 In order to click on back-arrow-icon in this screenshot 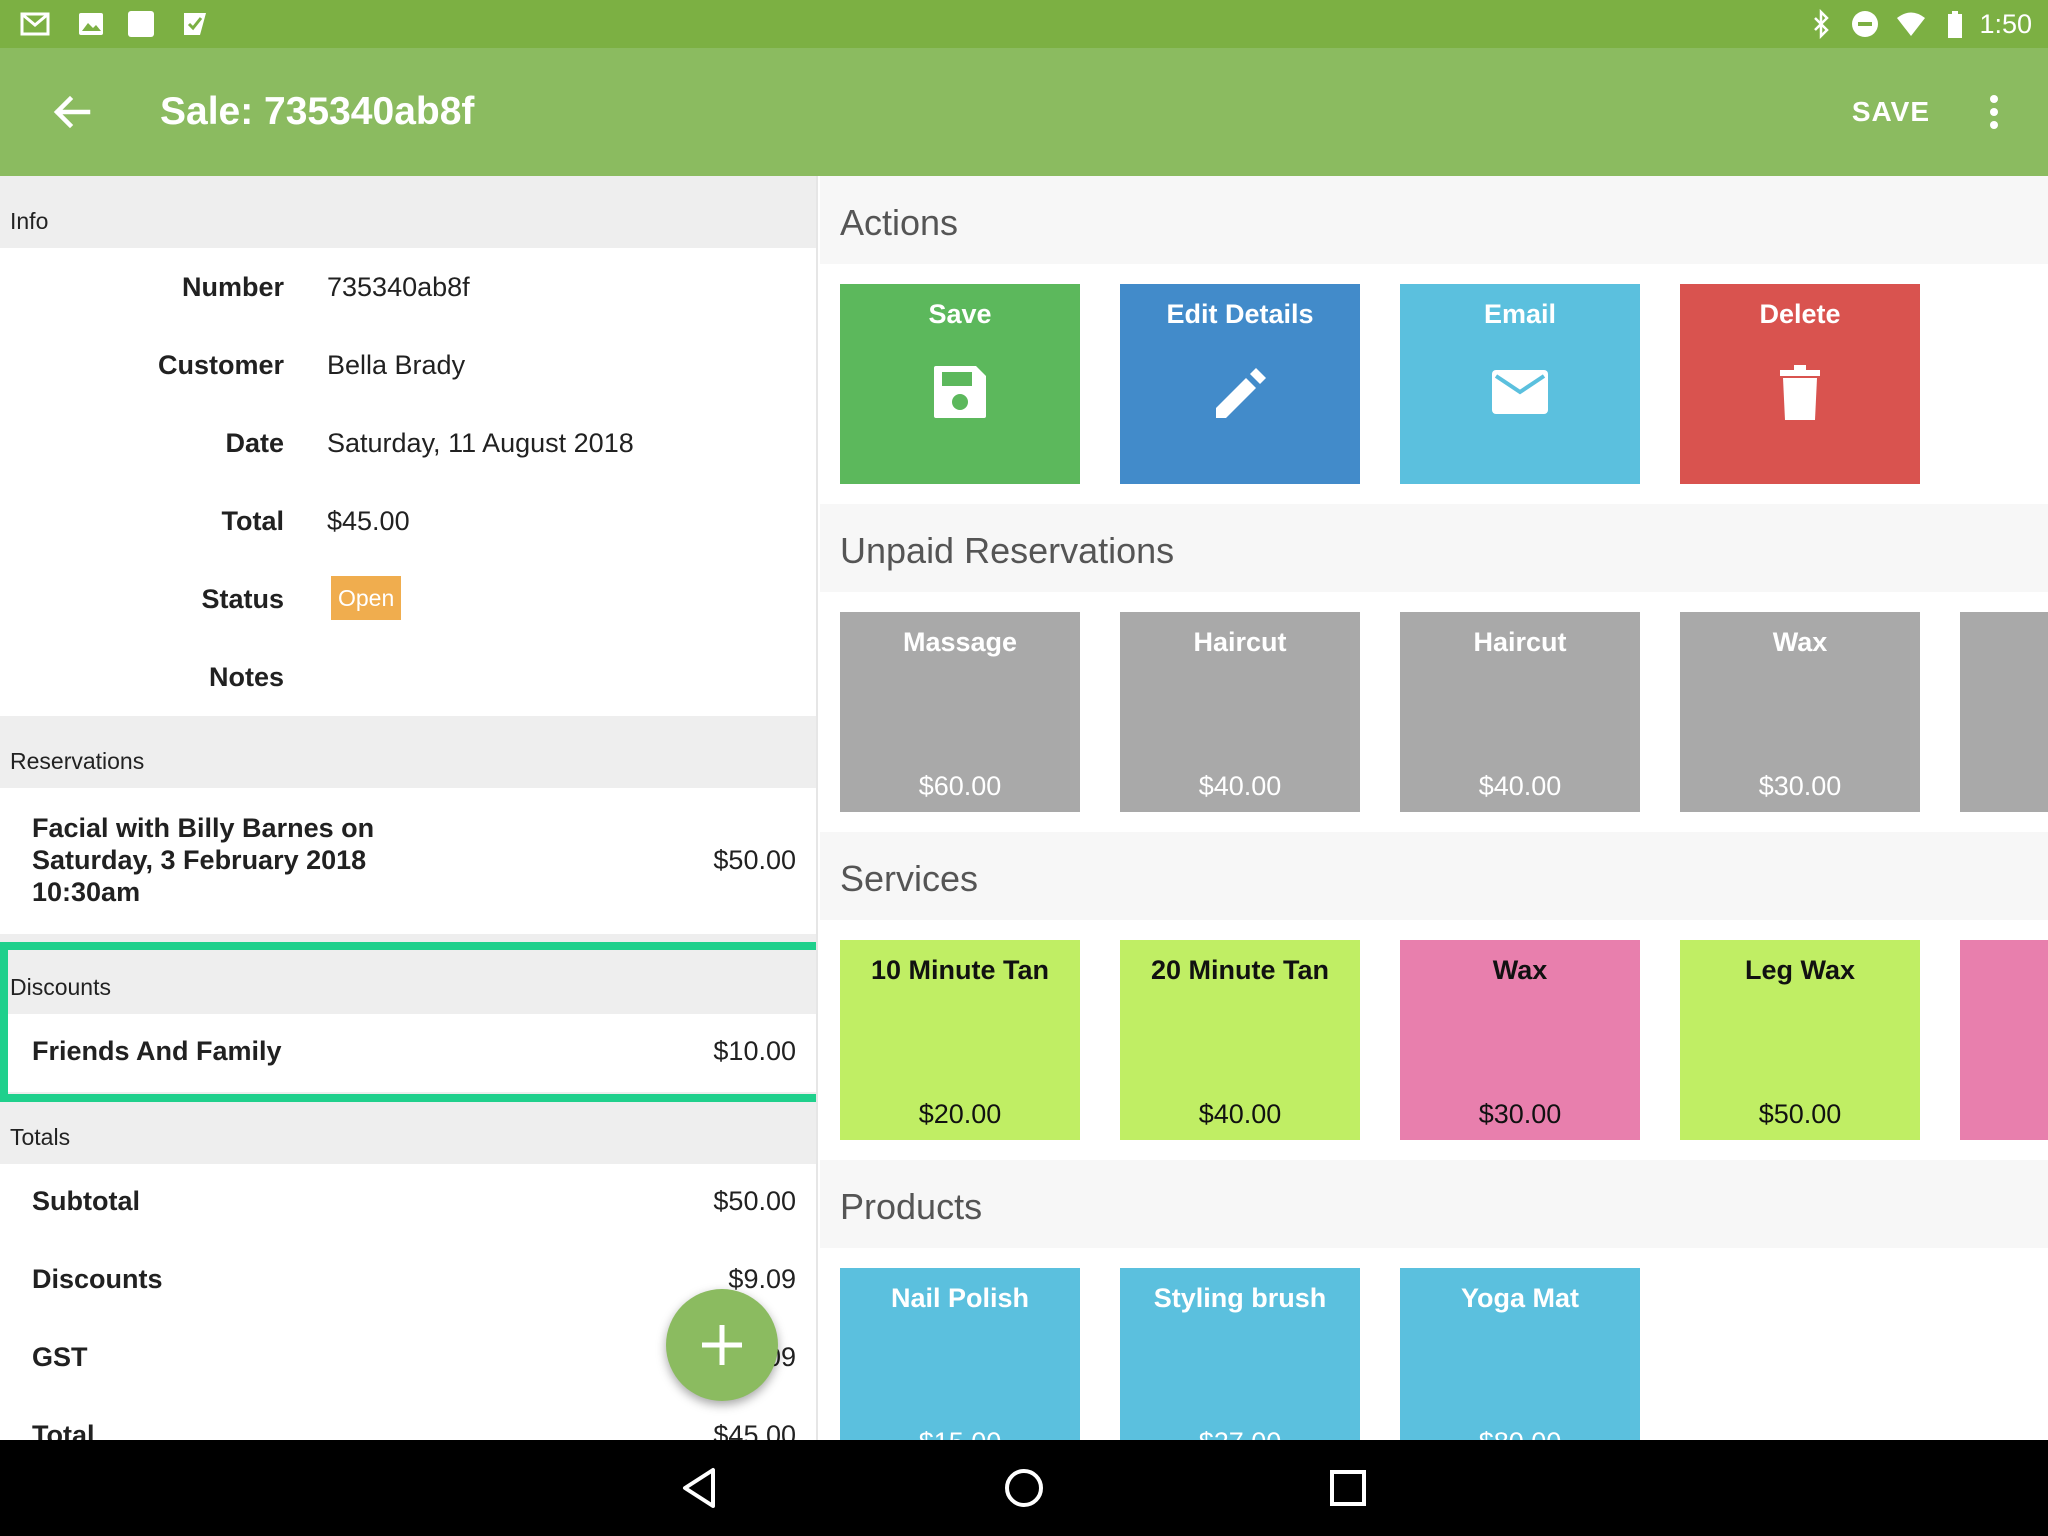, I will do `click(72, 112)`.